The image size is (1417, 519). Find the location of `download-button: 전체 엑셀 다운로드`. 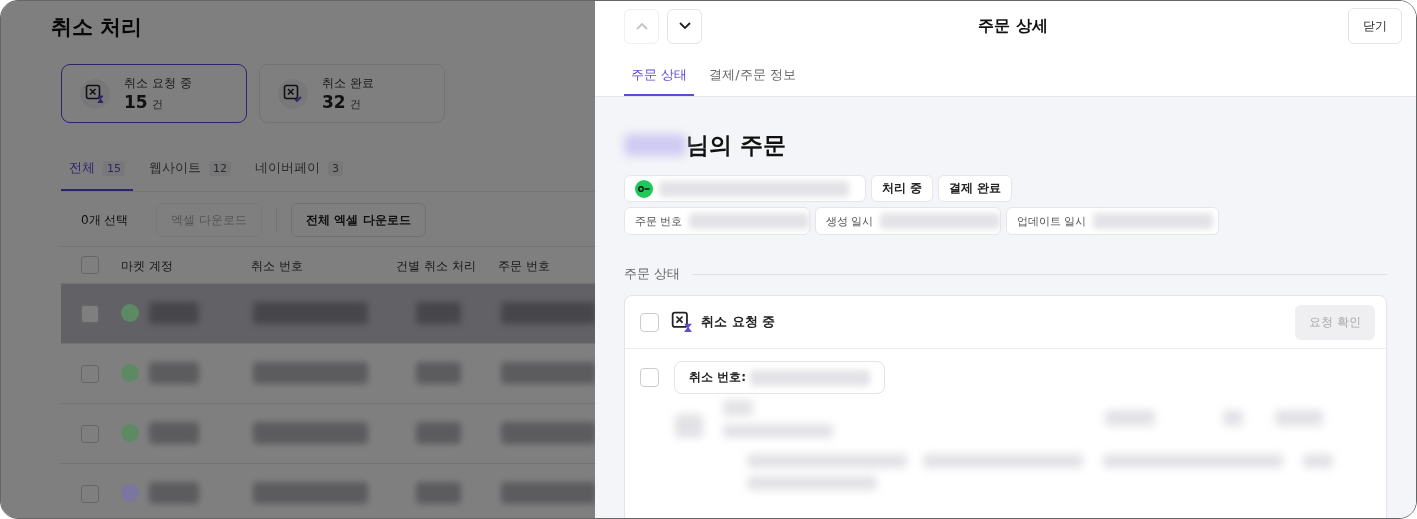

download-button: 전체 엑셀 다운로드 is located at coordinates (358, 220).